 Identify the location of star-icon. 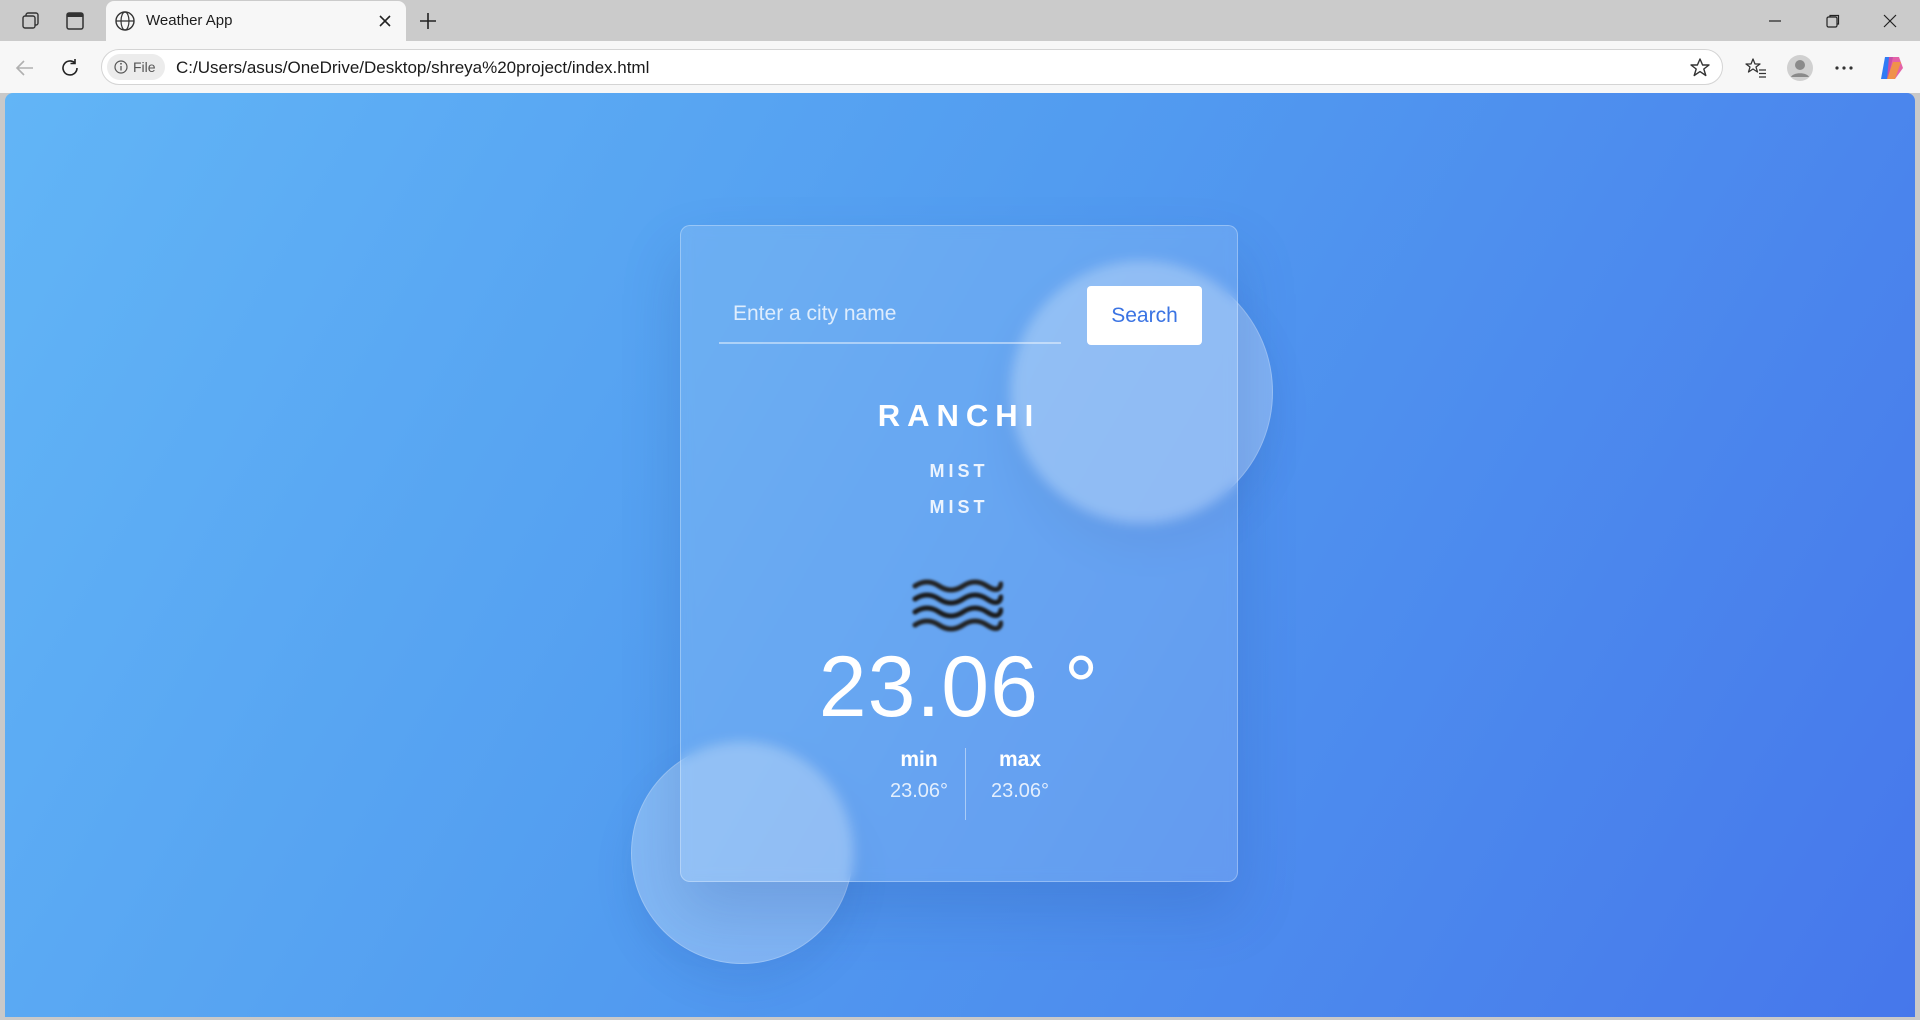
(1700, 68).